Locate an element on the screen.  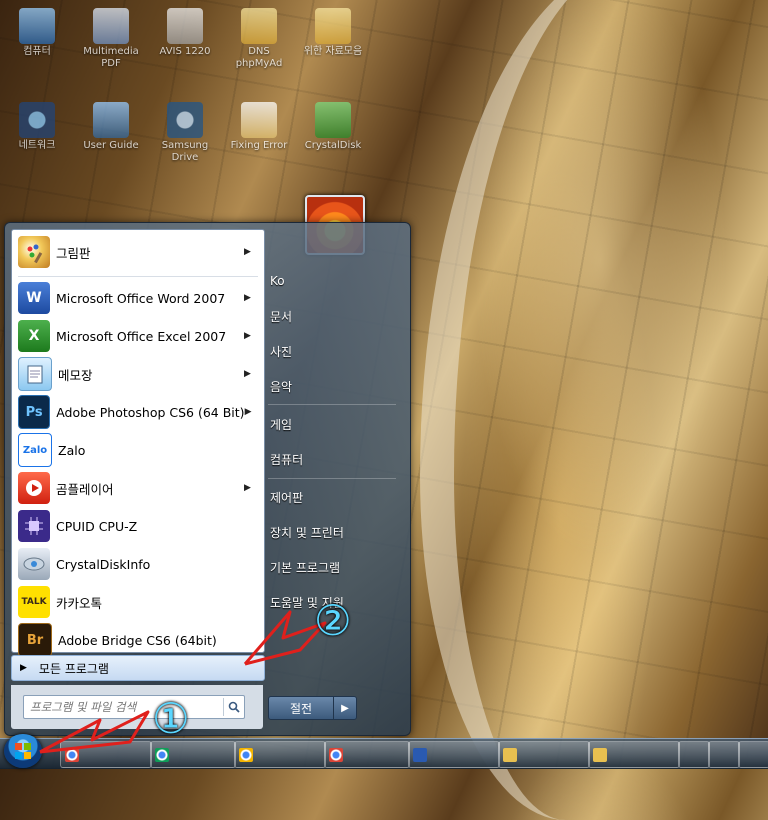
right-item-user: Ko is located at coordinates (335, 281).